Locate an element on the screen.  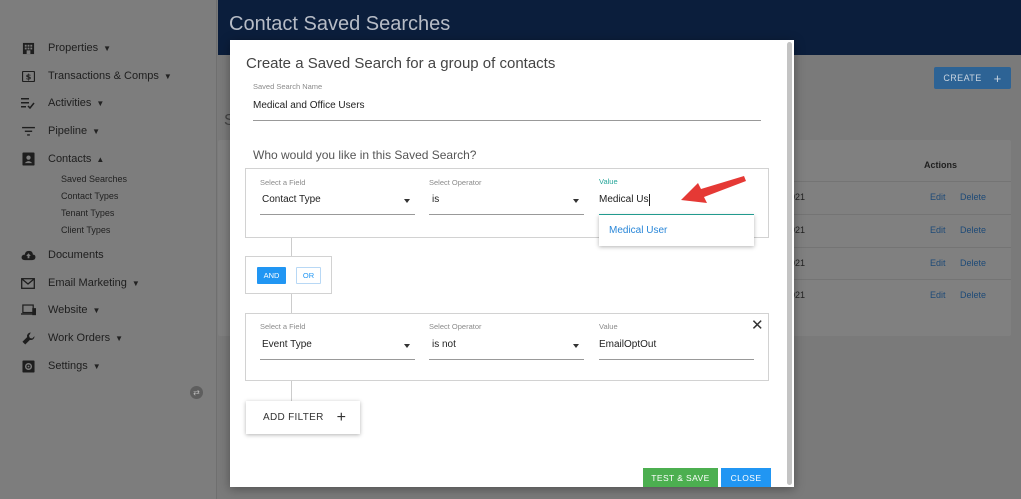
modal-scrollbar is located at coordinates (789, 263).